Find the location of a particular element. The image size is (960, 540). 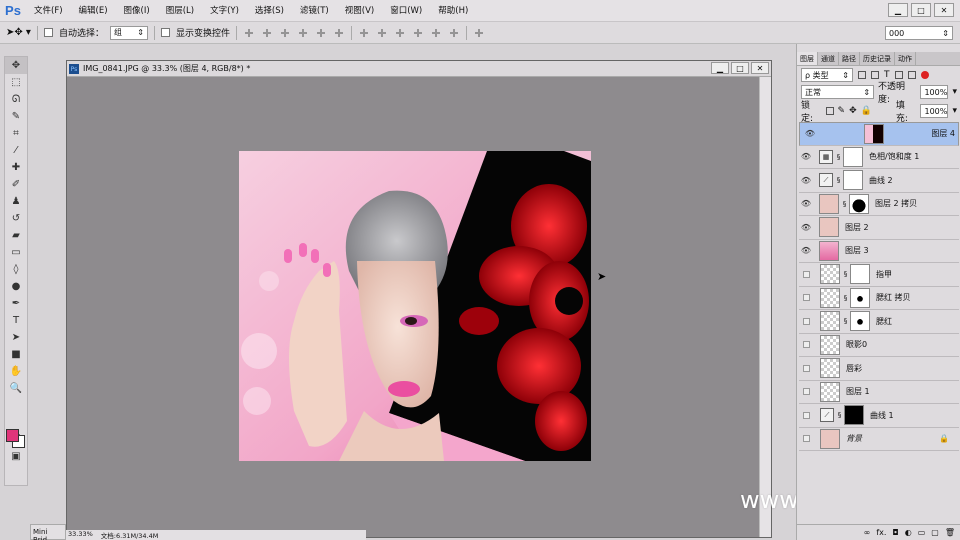

tab-channels: 通道 is located at coordinates (828, 58).